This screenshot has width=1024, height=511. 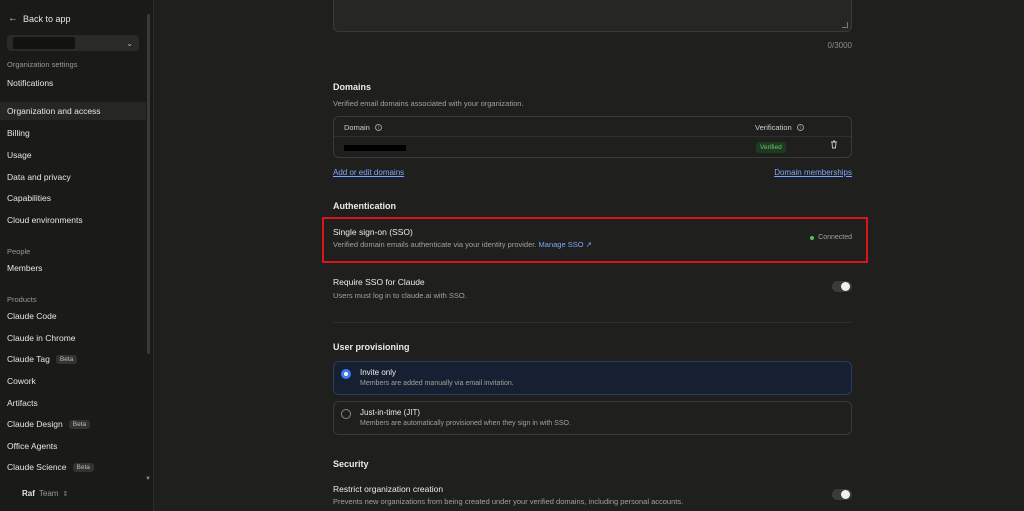 I want to click on sidebar-item-data-privacy: Data and privacy, so click(x=39, y=177).